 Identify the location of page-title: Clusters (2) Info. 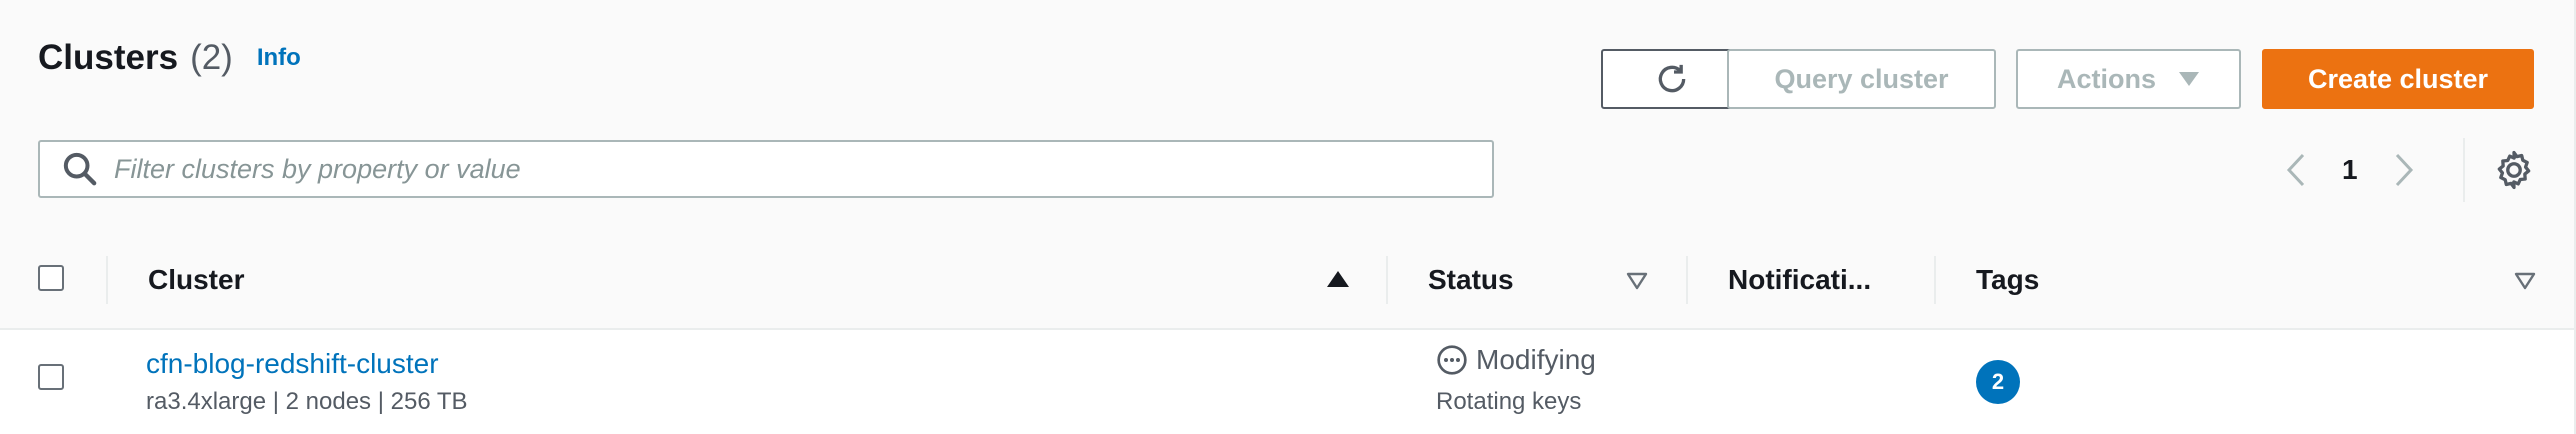
(169, 58).